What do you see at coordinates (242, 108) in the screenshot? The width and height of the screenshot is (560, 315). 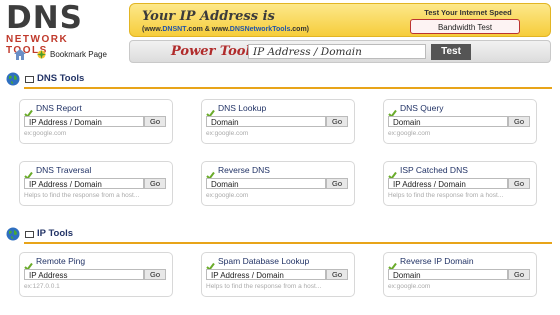 I see `tool-title: DNS Lookup` at bounding box center [242, 108].